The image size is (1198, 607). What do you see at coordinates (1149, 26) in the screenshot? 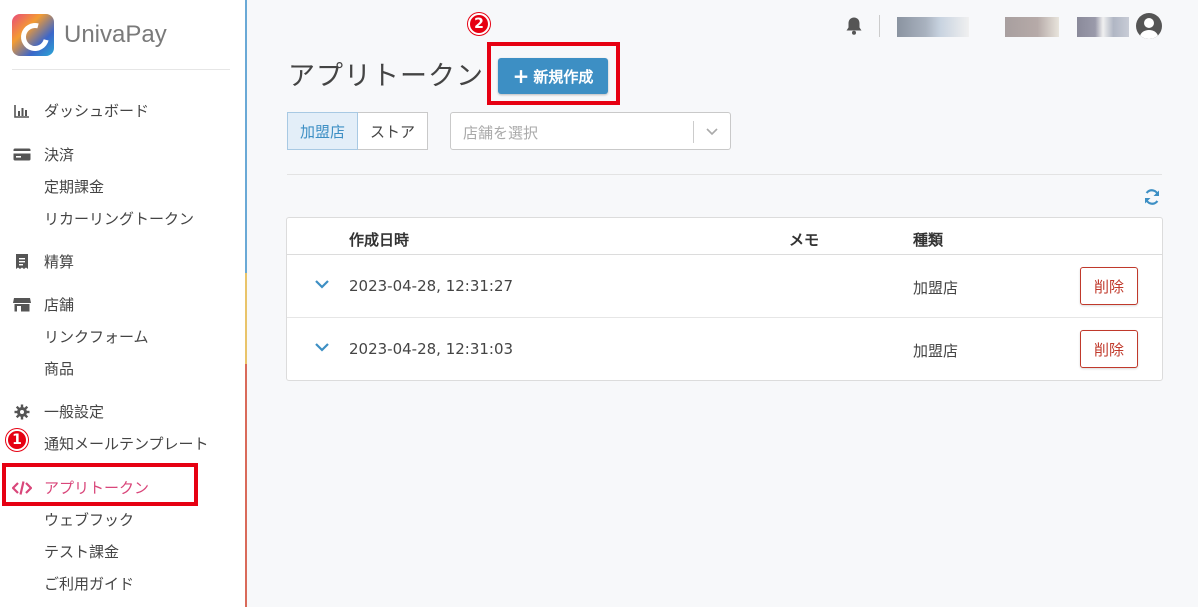
I see `avatar-icon` at bounding box center [1149, 26].